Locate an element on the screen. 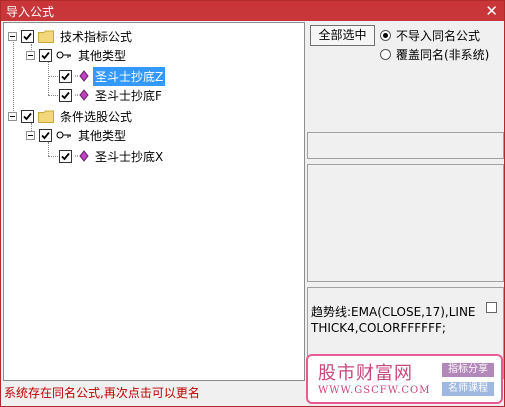  radio-no-import: 不导入同名公式 is located at coordinates (430, 35).